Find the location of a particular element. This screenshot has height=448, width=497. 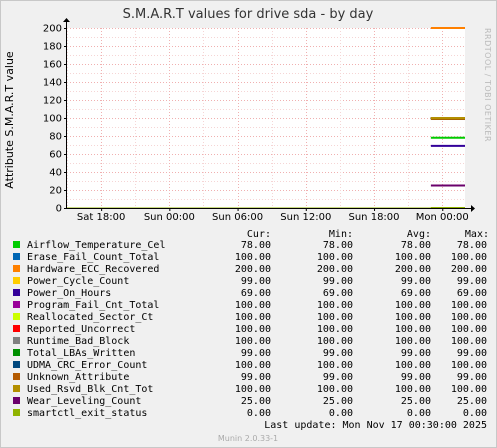

legend-min: 69.00 is located at coordinates (338, 293).